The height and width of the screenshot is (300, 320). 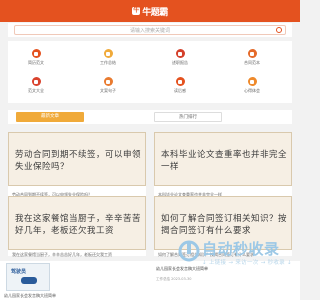 What do you see at coordinates (252, 90) in the screenshot?
I see `category-label: 心得体会` at bounding box center [252, 90].